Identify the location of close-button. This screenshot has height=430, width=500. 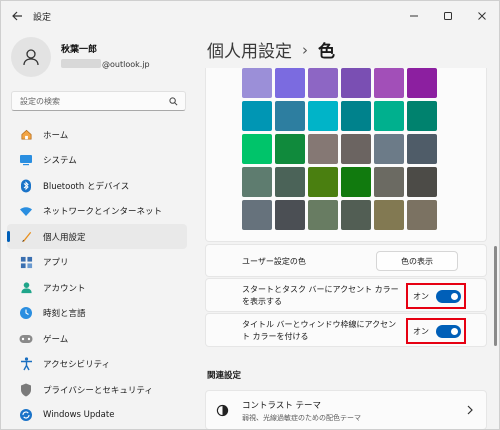
(482, 16).